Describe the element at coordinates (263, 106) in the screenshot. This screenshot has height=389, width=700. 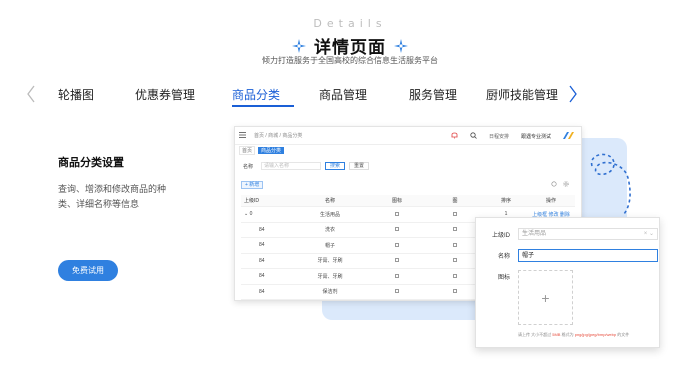
I see `active-tab-indicator` at that location.